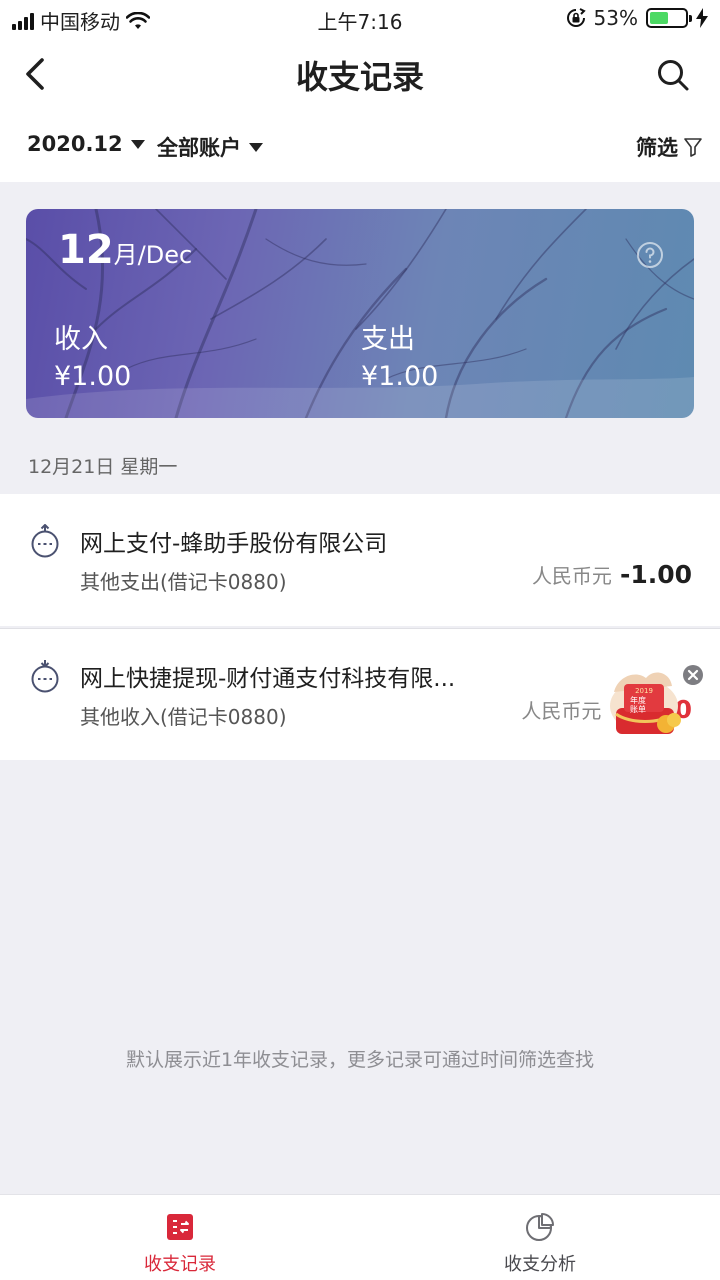  What do you see at coordinates (93, 376) in the screenshot?
I see `income-value: ¥1.00` at bounding box center [93, 376].